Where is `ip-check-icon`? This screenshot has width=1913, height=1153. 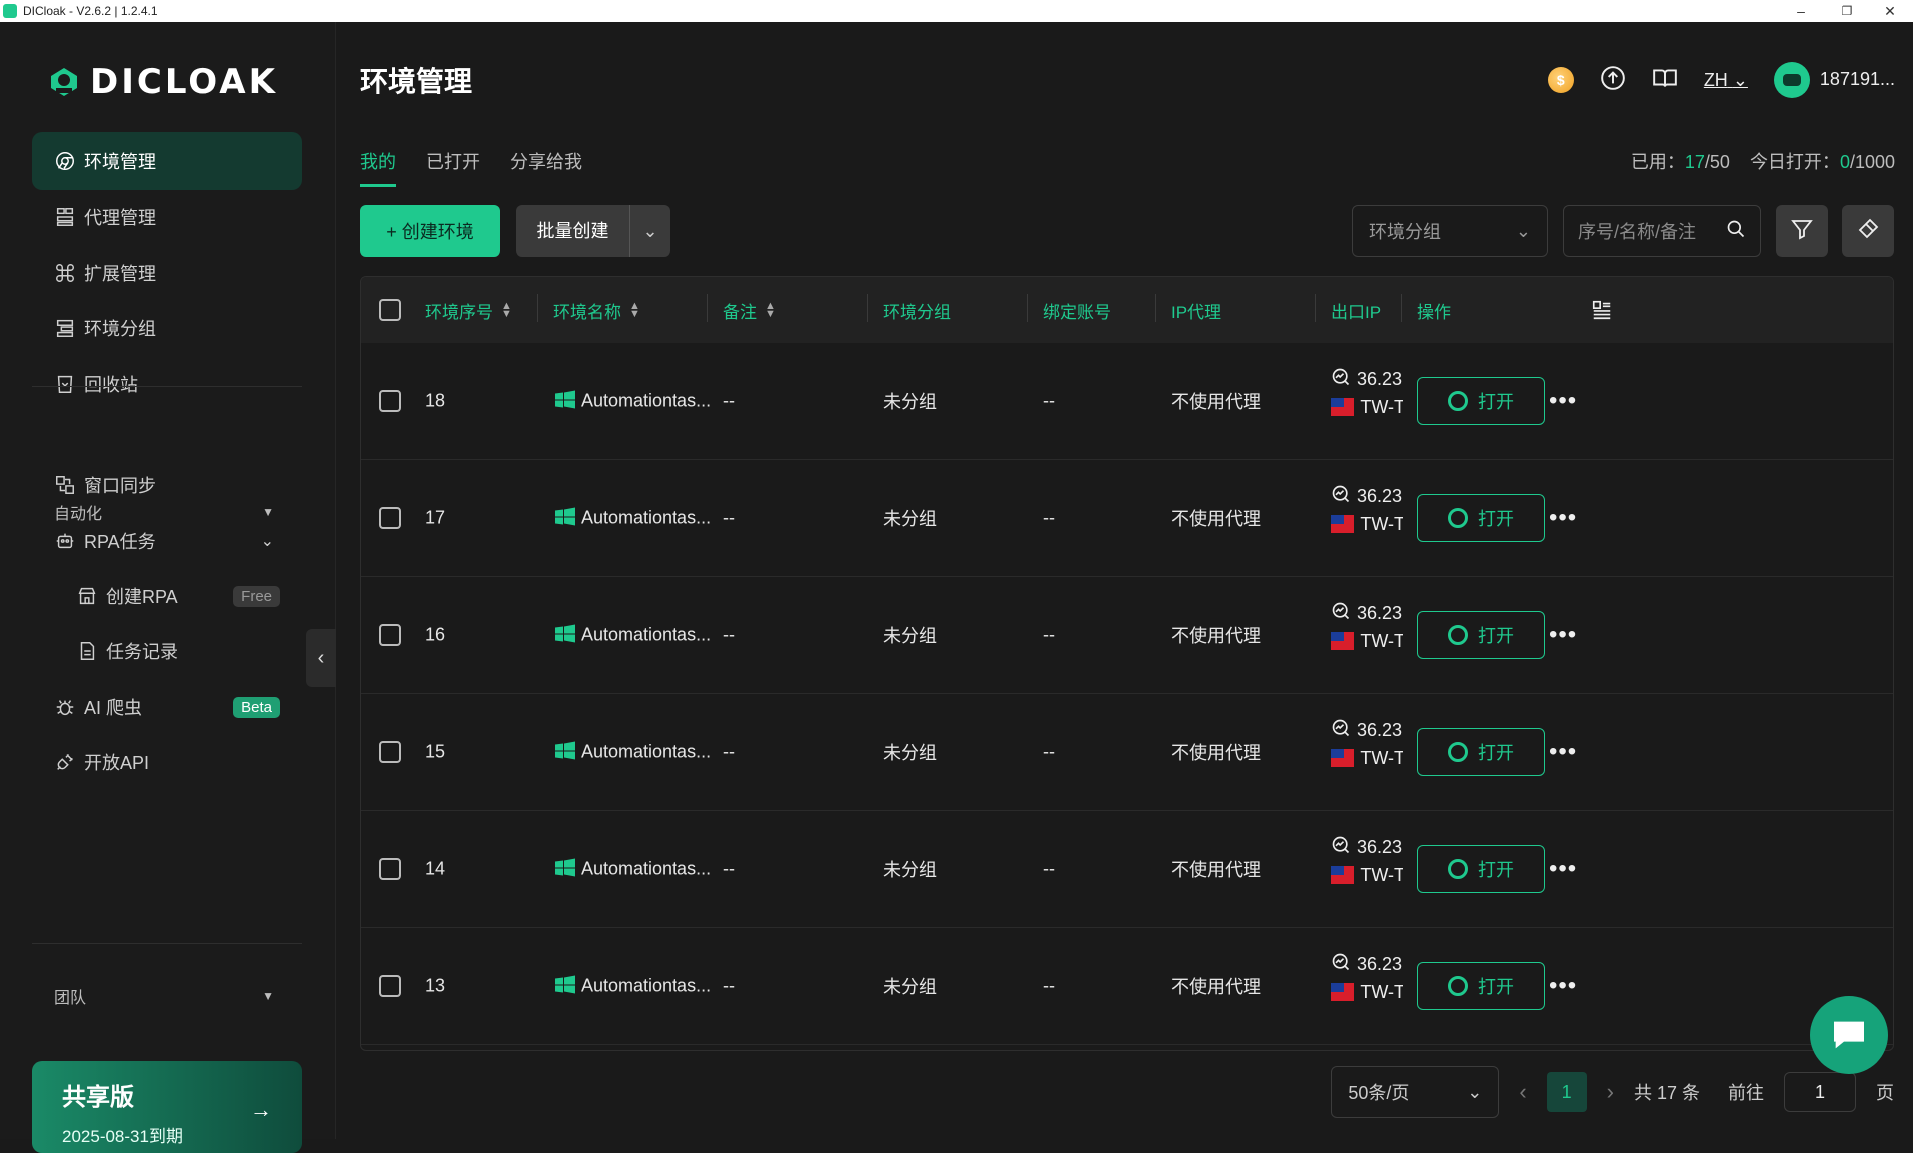 ip-check-icon is located at coordinates (1341, 379).